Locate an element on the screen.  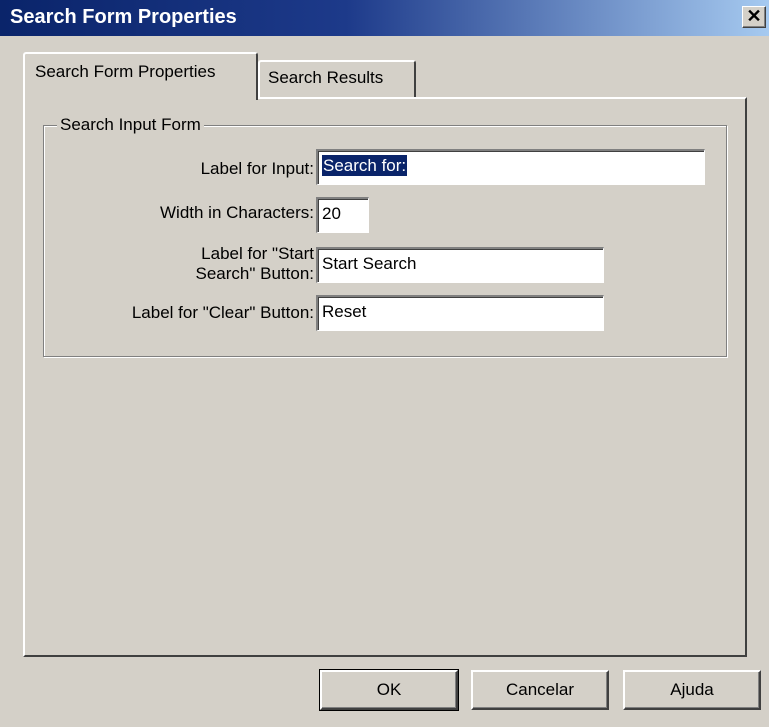
start-search-value: Start Search is located at coordinates (369, 263).